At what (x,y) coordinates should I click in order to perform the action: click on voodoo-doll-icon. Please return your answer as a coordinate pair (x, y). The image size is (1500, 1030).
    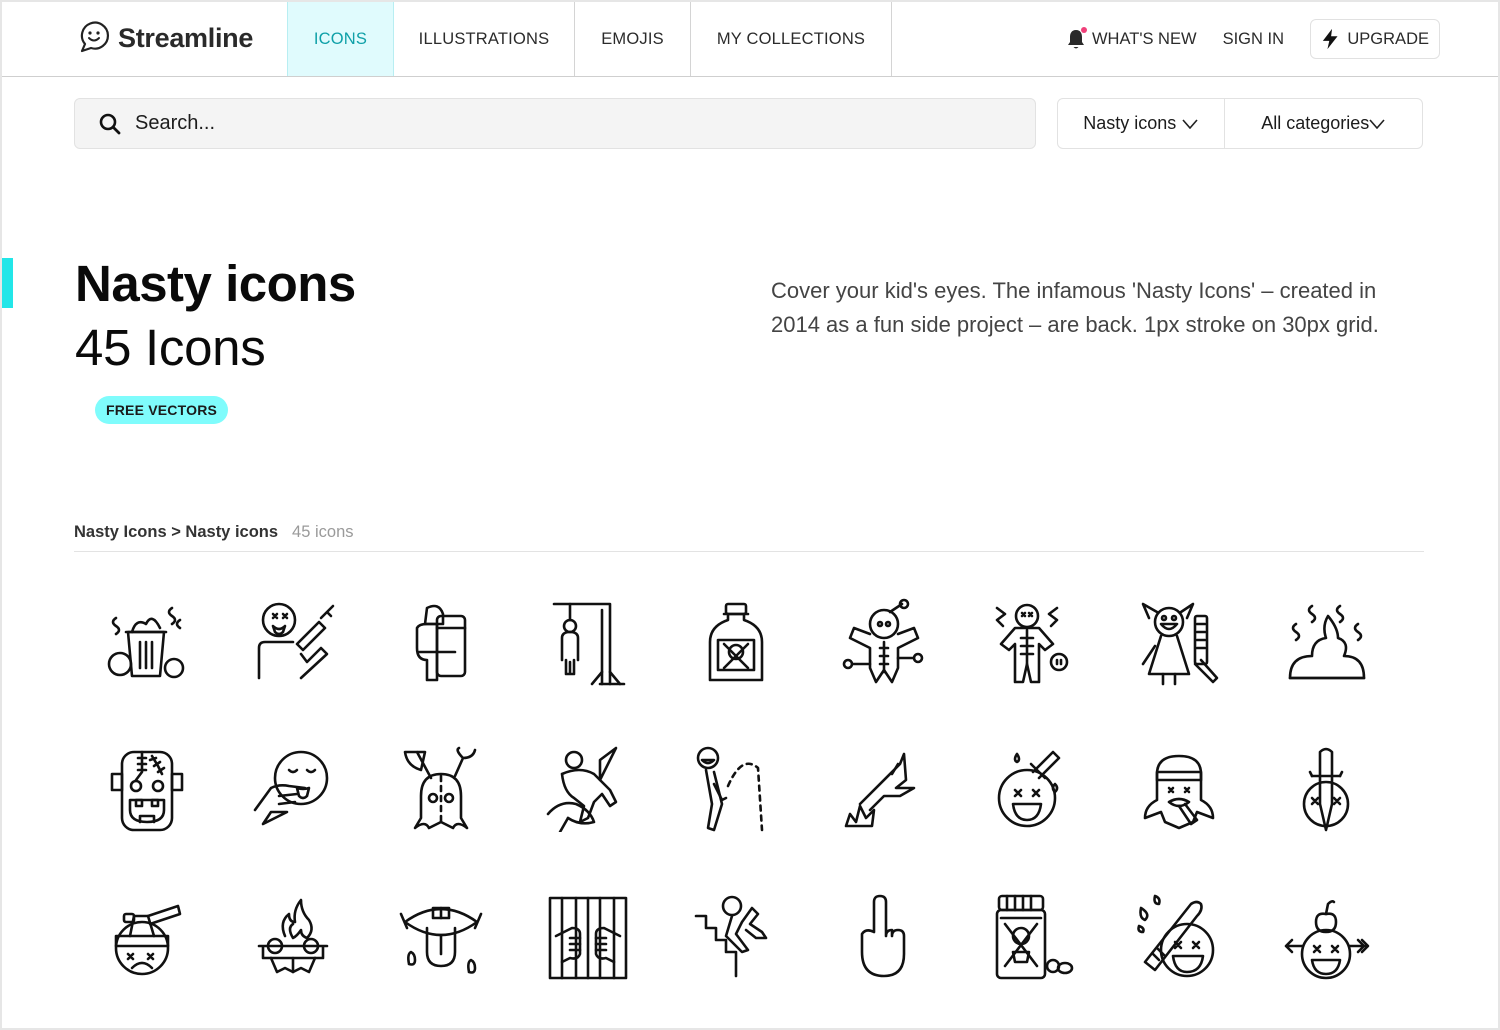
    Looking at the image, I should click on (883, 641).